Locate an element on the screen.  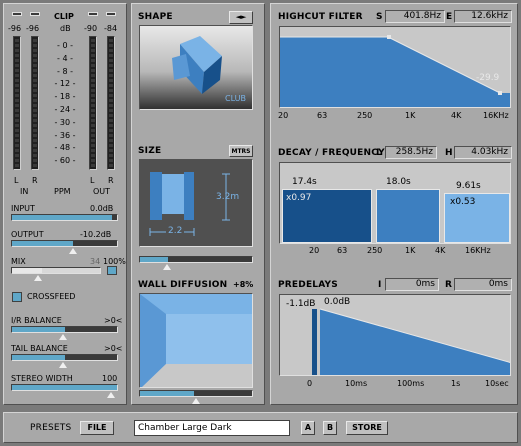
size-slider-thumb is located at coordinates (167, 267).